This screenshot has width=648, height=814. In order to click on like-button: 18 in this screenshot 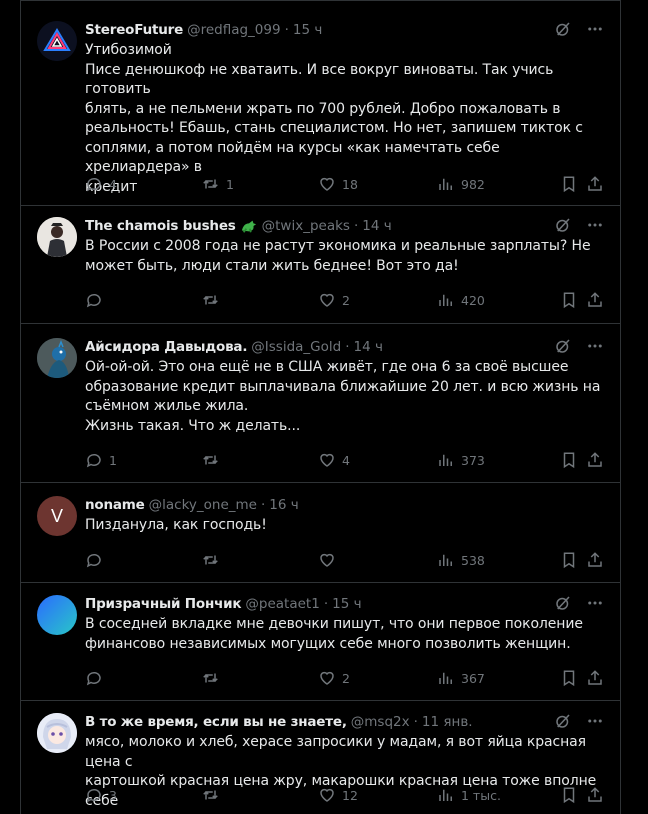, I will do `click(338, 184)`.